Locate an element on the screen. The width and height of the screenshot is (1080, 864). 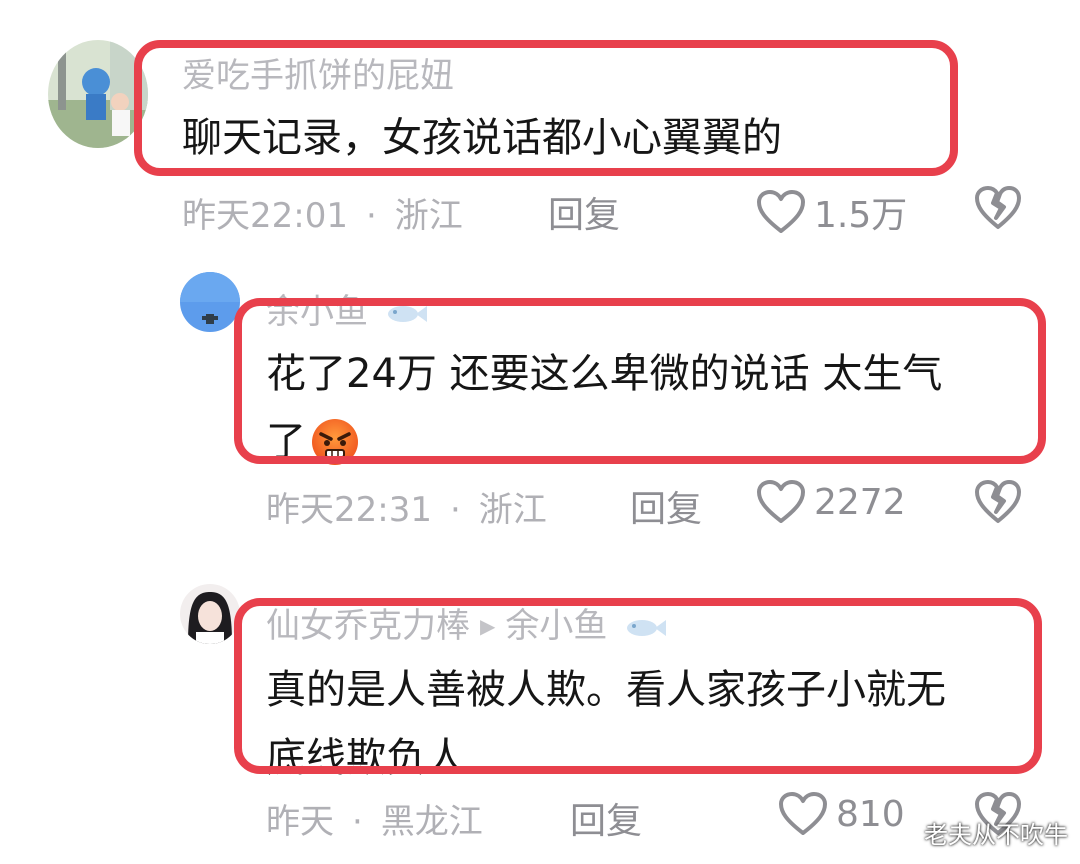
like-button: 2272 is located at coordinates (831, 502).